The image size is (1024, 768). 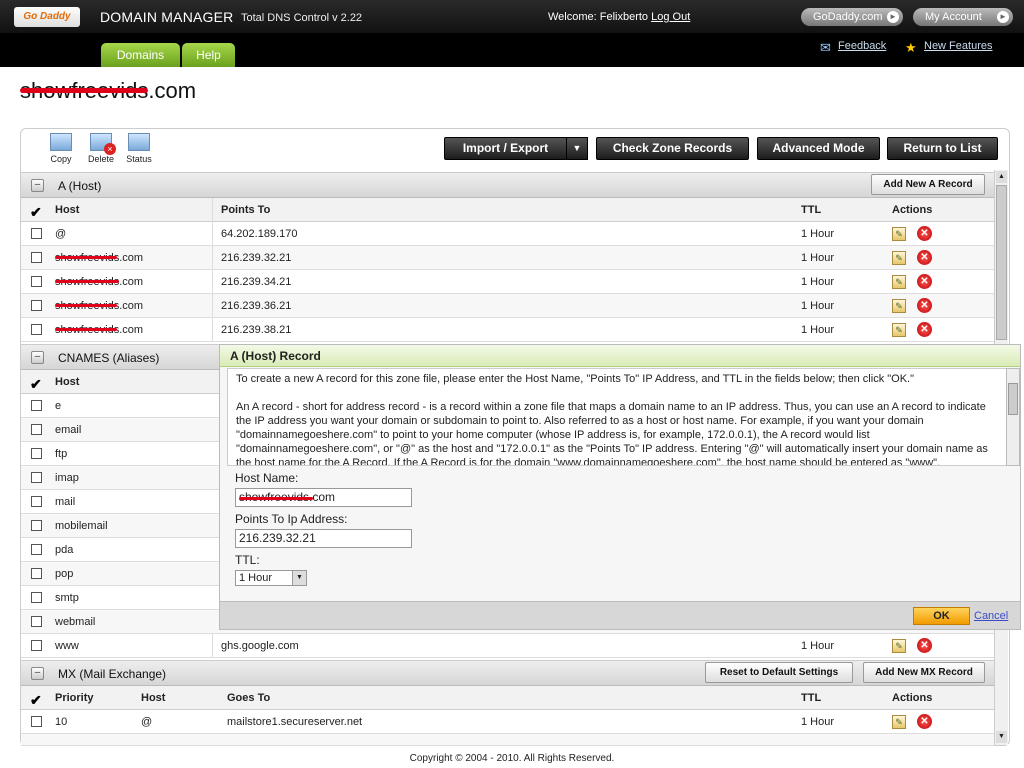 I want to click on copy-label: Copy, so click(x=61, y=159).